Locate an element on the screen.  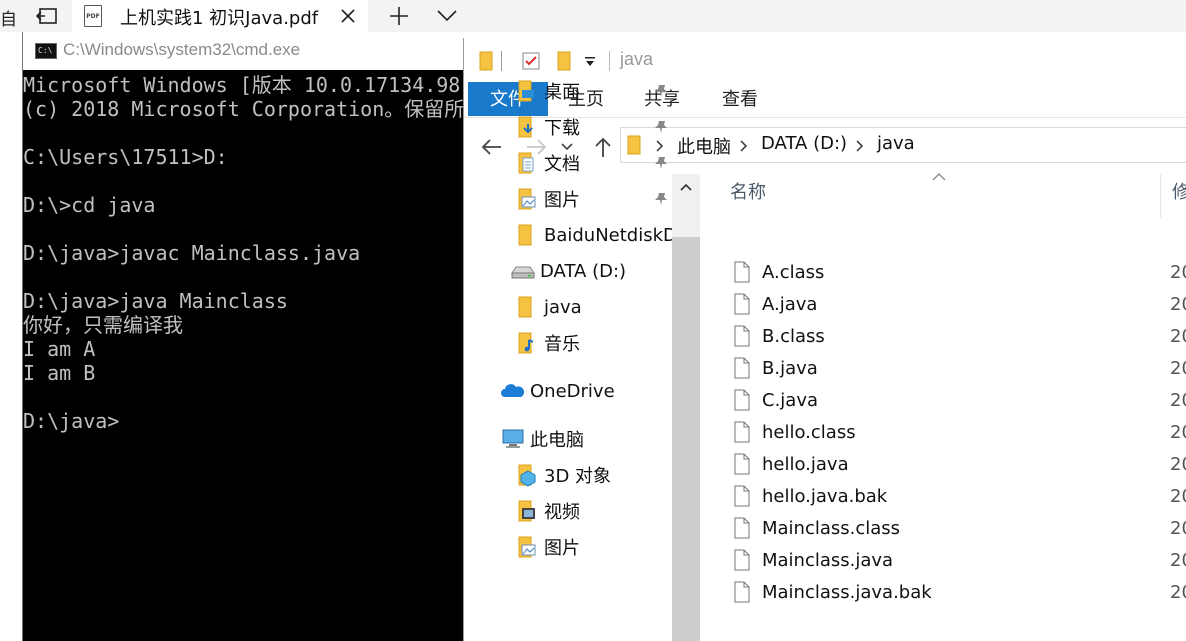
new-tab-icon is located at coordinates (399, 16).